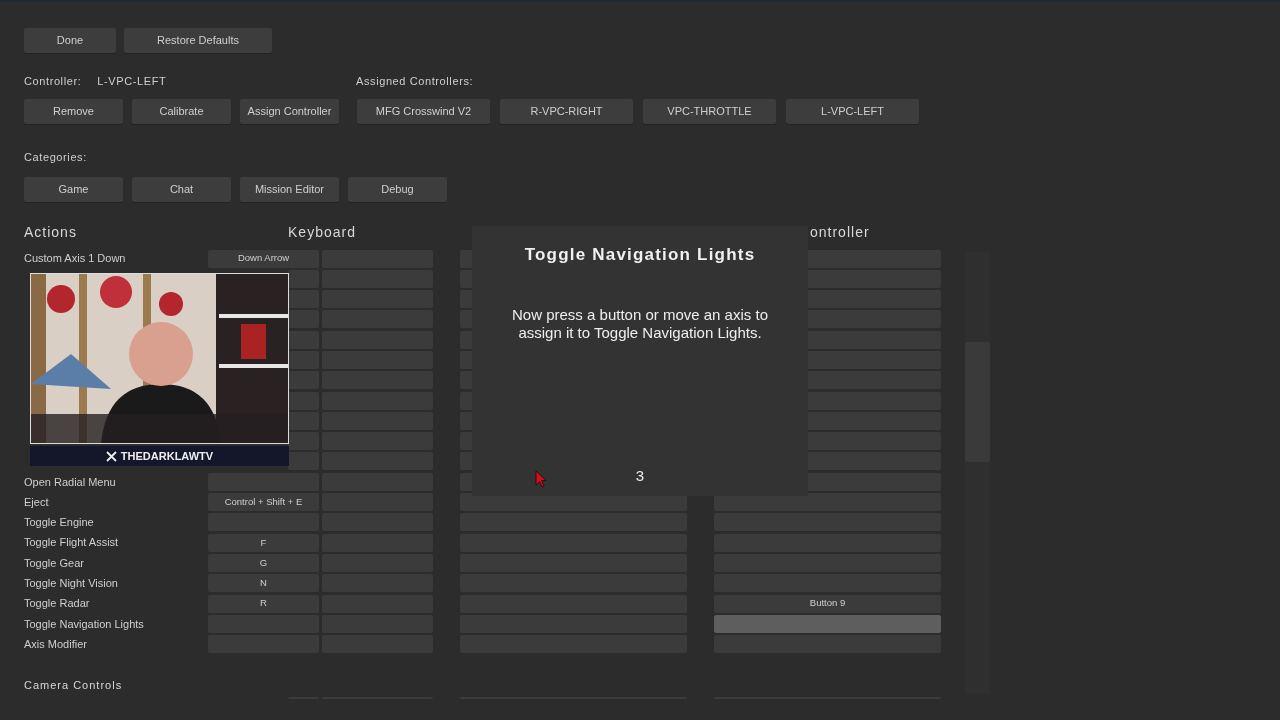 Image resolution: width=1280 pixels, height=720 pixels. What do you see at coordinates (70, 40) in the screenshot?
I see `done-button: Done` at bounding box center [70, 40].